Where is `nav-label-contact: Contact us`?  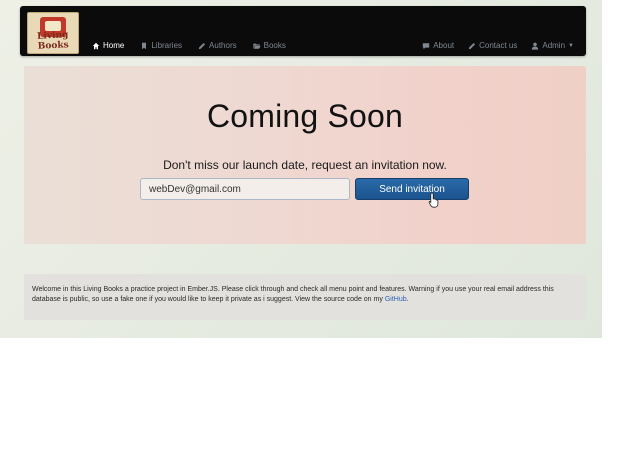
nav-label-contact: Contact us is located at coordinates (498, 45).